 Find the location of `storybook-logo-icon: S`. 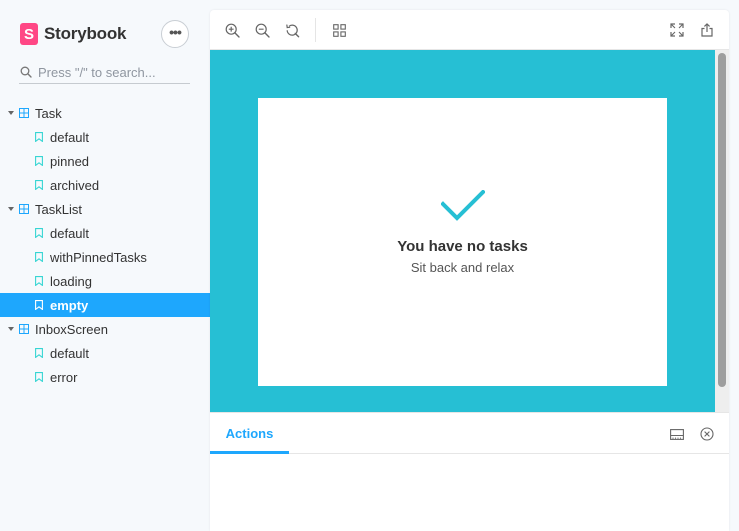

storybook-logo-icon: S is located at coordinates (29, 34).